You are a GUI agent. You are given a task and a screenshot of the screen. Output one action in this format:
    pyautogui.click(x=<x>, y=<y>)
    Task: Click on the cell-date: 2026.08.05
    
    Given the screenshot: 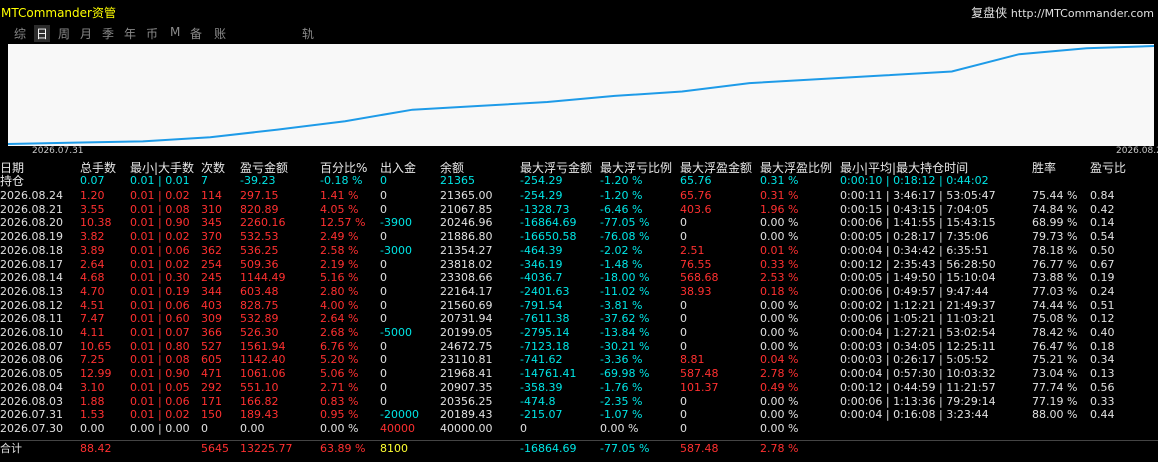 What is the action you would take?
    pyautogui.click(x=31, y=374)
    